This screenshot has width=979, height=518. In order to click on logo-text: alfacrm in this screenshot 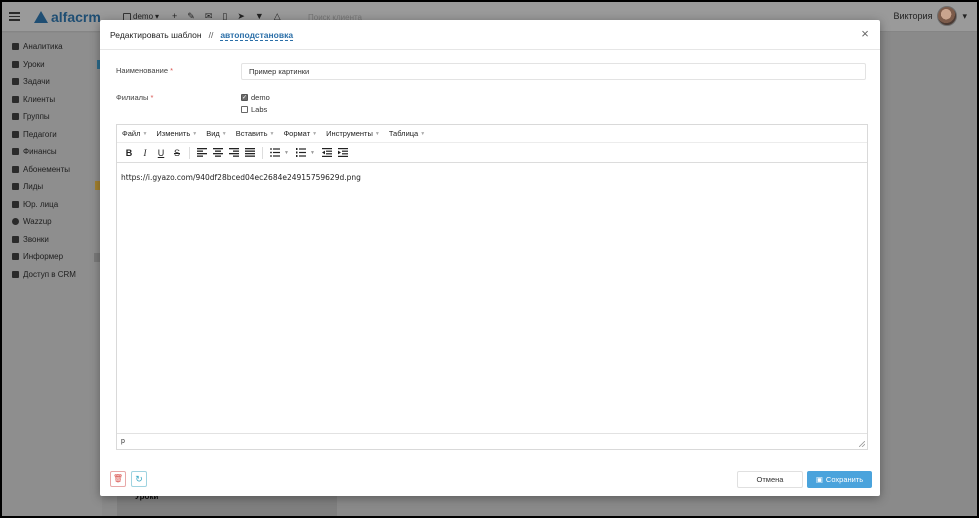, I will do `click(76, 17)`.